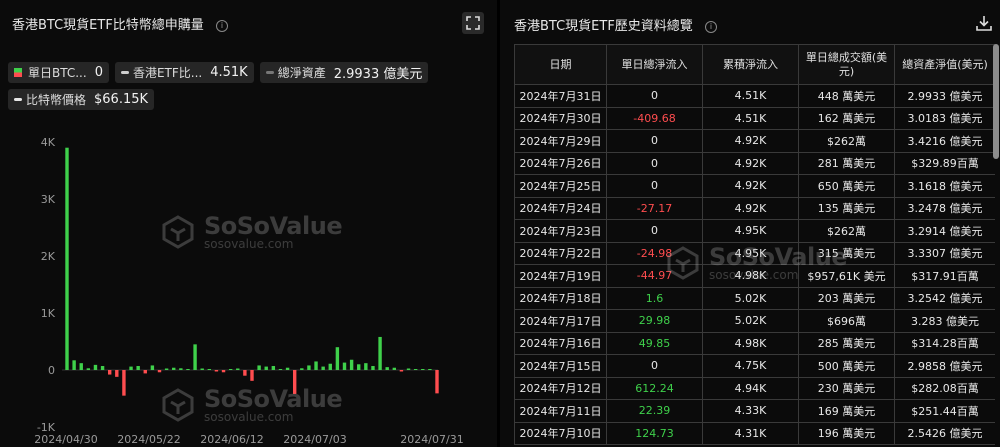 The height and width of the screenshot is (447, 1000). I want to click on column-header: 日期, so click(560, 64).